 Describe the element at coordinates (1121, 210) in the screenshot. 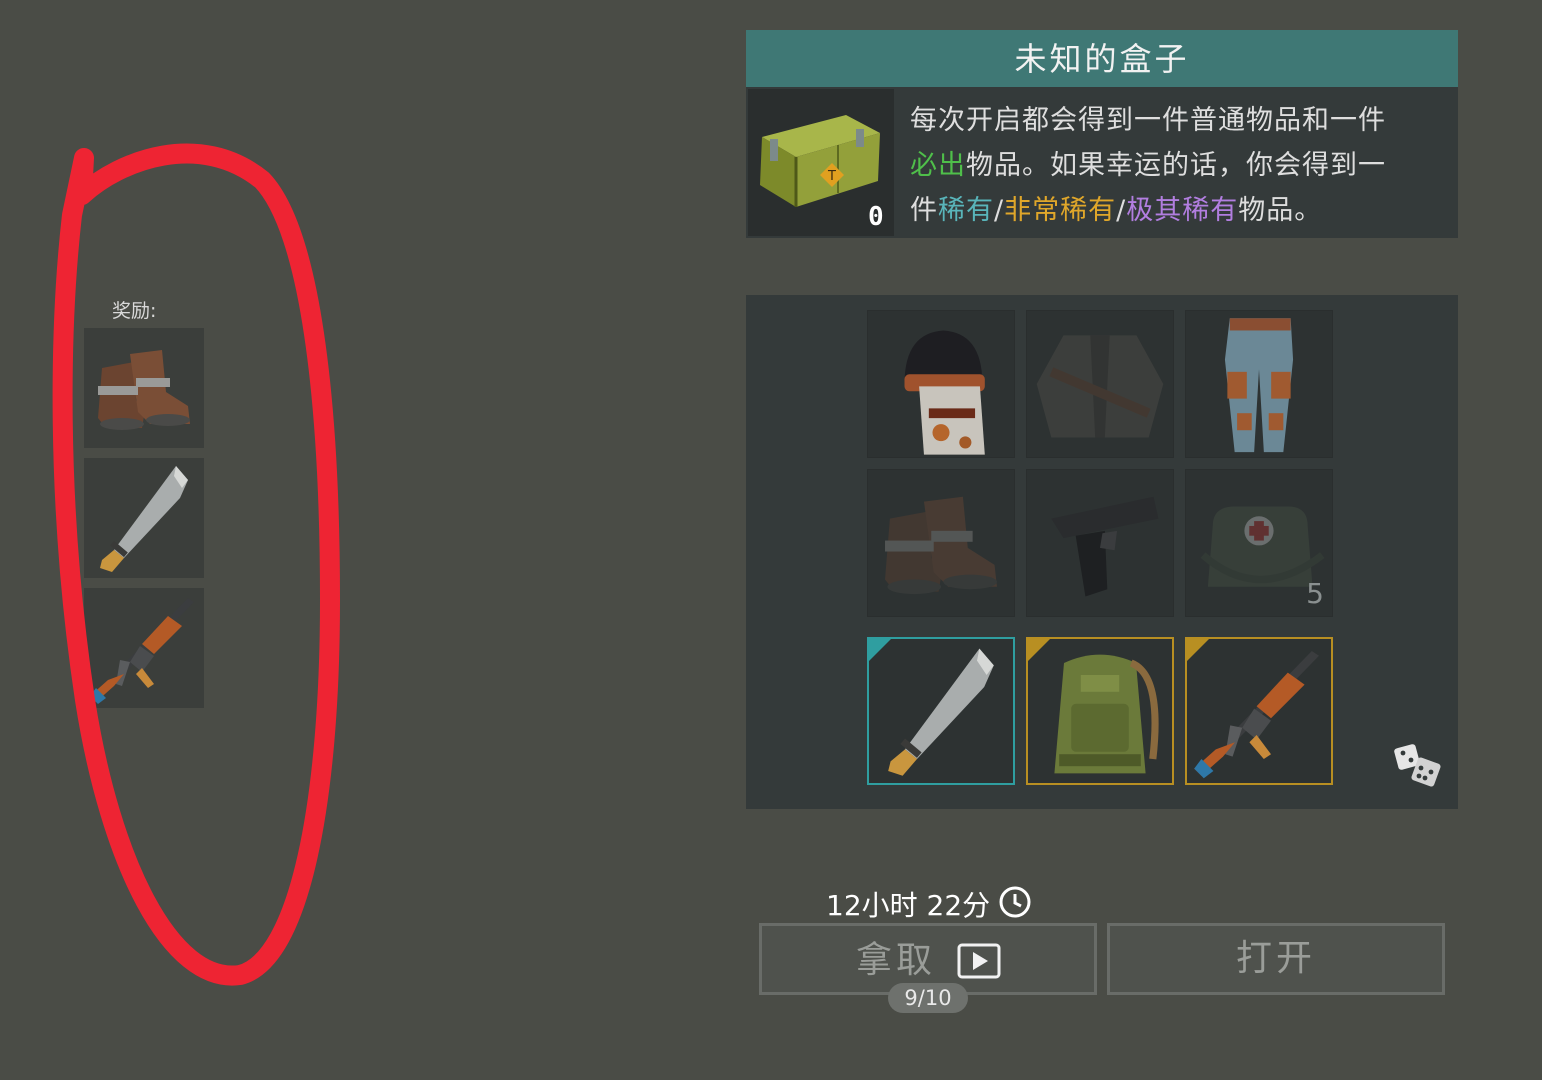

I see `desc-sep2: /` at that location.